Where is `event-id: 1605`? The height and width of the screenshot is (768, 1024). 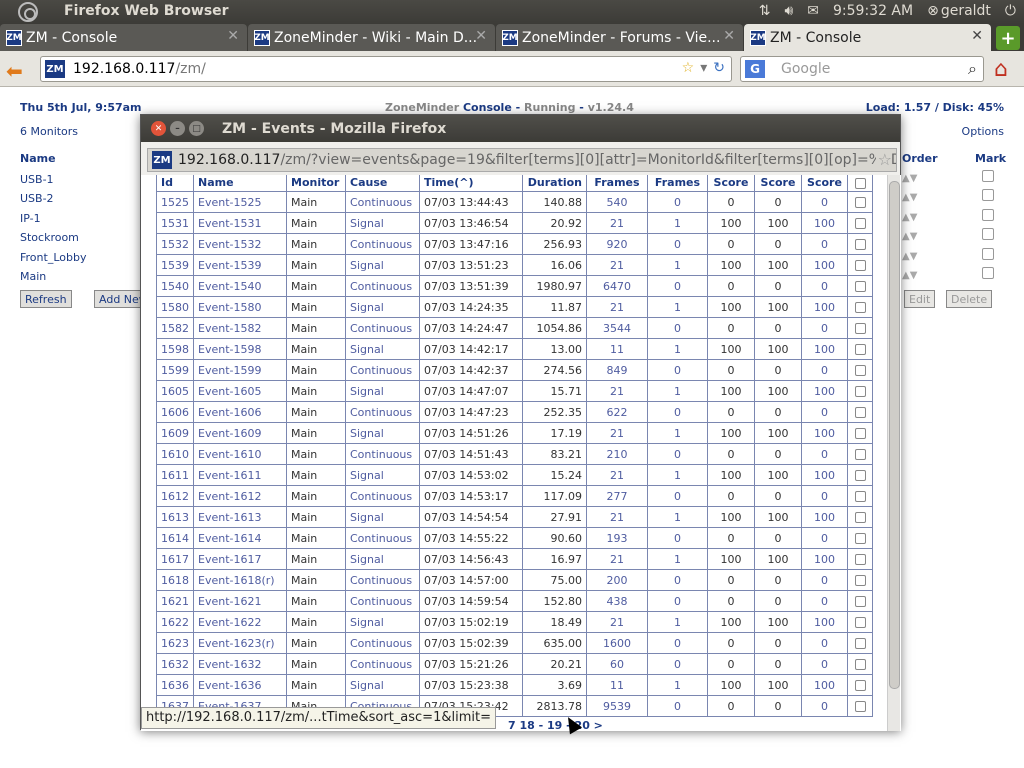
event-id: 1605 is located at coordinates (175, 391).